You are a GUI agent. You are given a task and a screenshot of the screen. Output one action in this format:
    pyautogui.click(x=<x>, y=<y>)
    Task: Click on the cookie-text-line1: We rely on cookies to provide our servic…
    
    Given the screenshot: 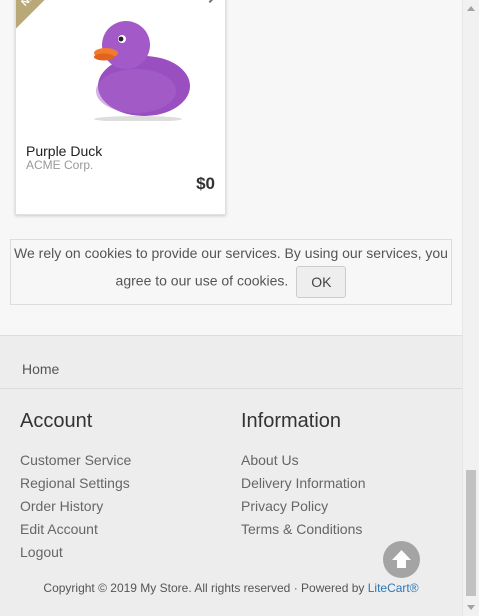 What is the action you would take?
    pyautogui.click(x=231, y=253)
    